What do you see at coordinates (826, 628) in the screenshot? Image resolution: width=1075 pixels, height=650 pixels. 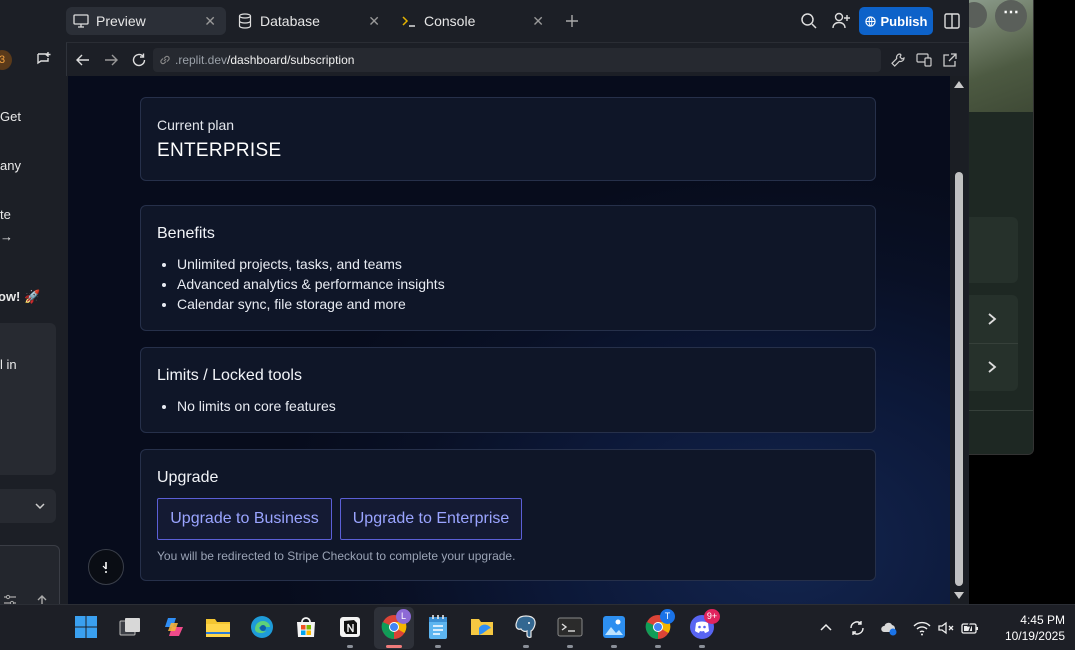 I see `chevron-up-icon` at bounding box center [826, 628].